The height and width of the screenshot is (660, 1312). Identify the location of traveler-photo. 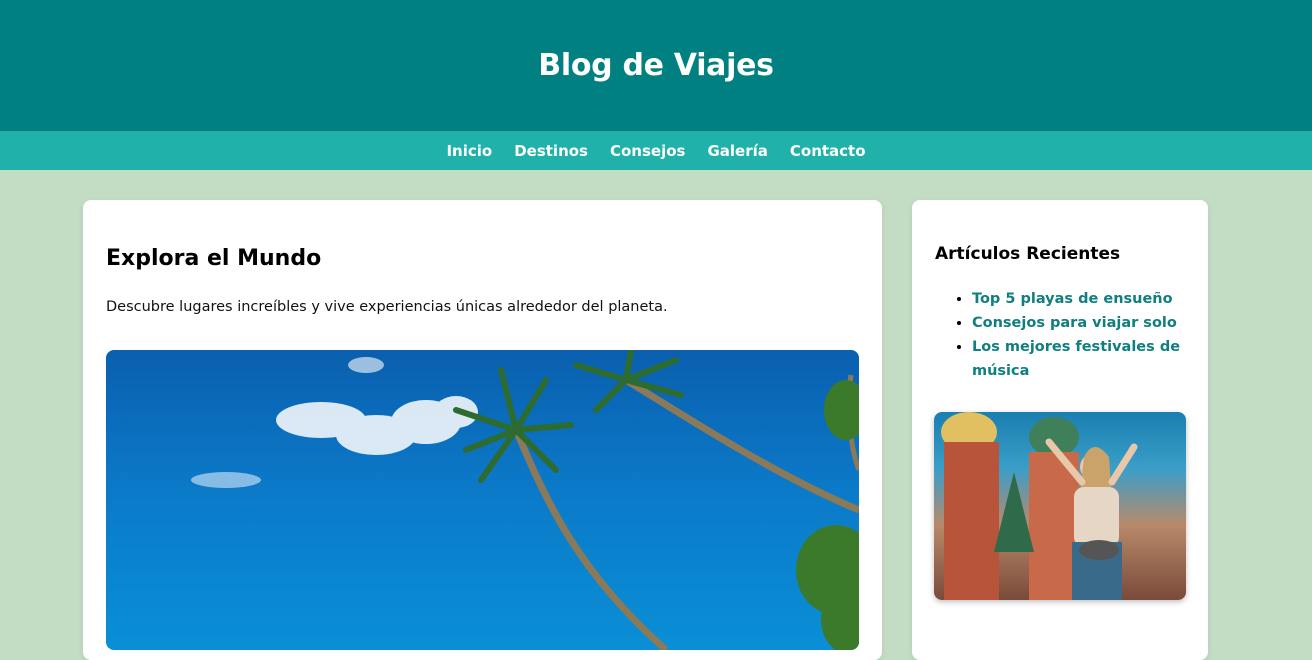
(1060, 506).